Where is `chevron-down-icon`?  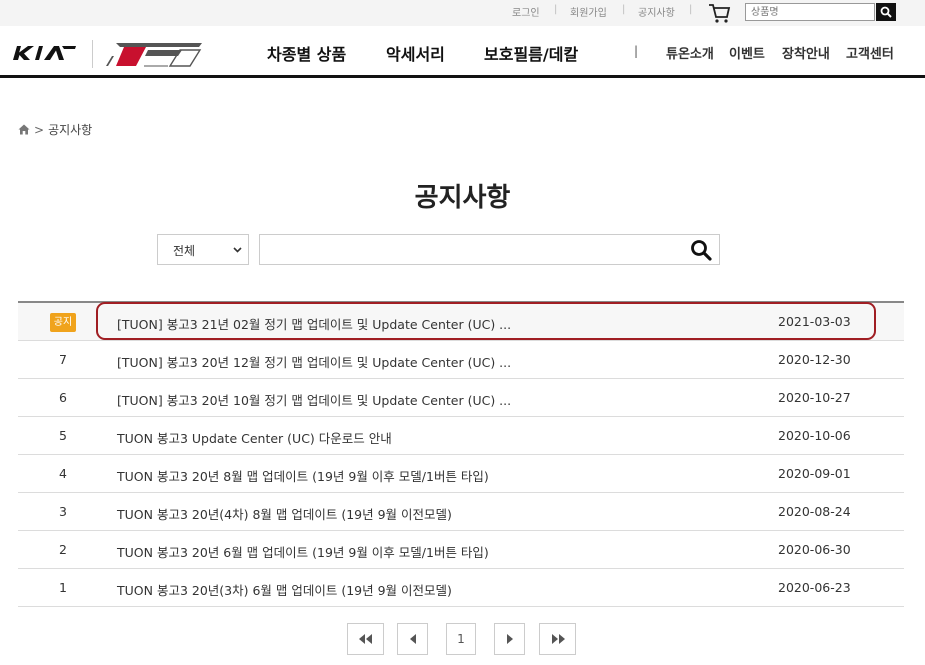
chevron-down-icon is located at coordinates (237, 250).